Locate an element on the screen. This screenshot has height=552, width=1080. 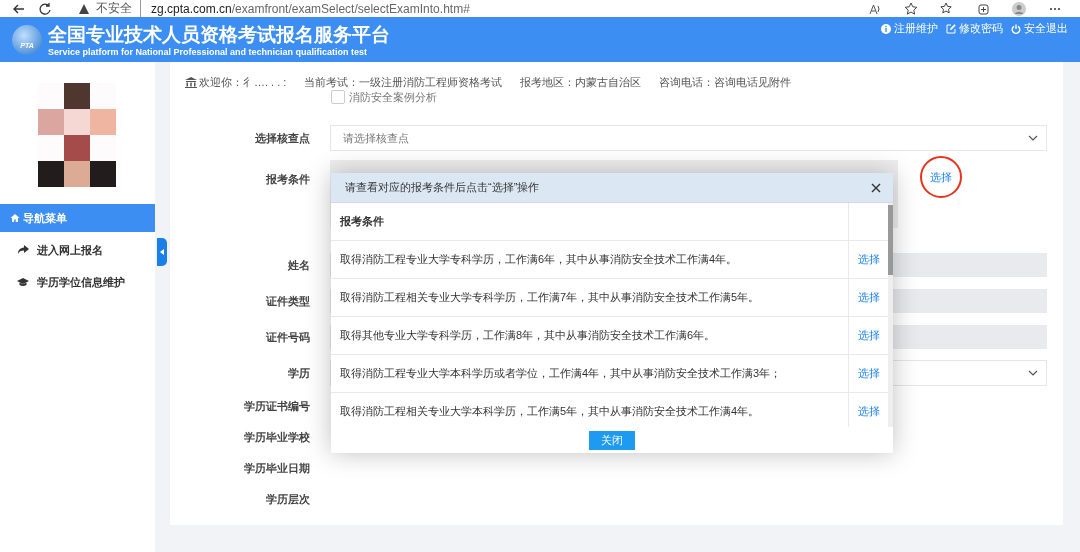
menu-title-text: 导航菜单 is located at coordinates (45, 218).